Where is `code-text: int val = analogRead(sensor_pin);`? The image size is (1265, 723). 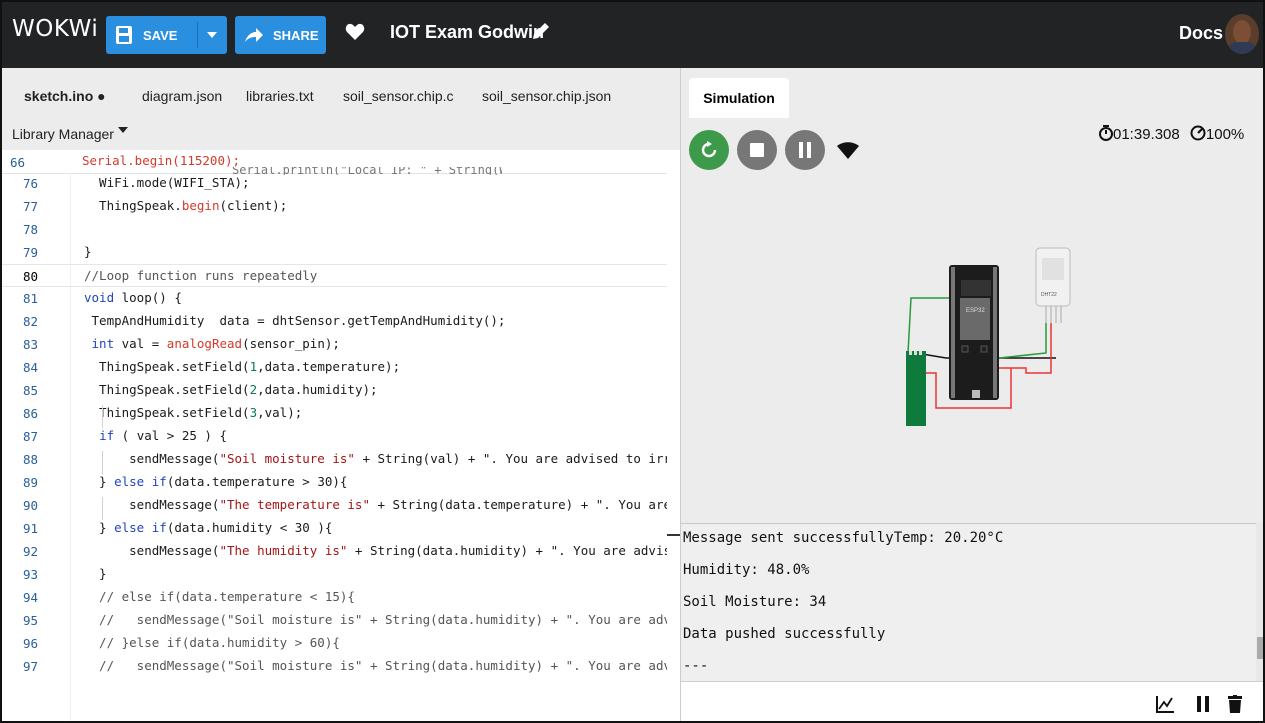 code-text: int val = analogRead(sensor_pin); is located at coordinates (215, 343).